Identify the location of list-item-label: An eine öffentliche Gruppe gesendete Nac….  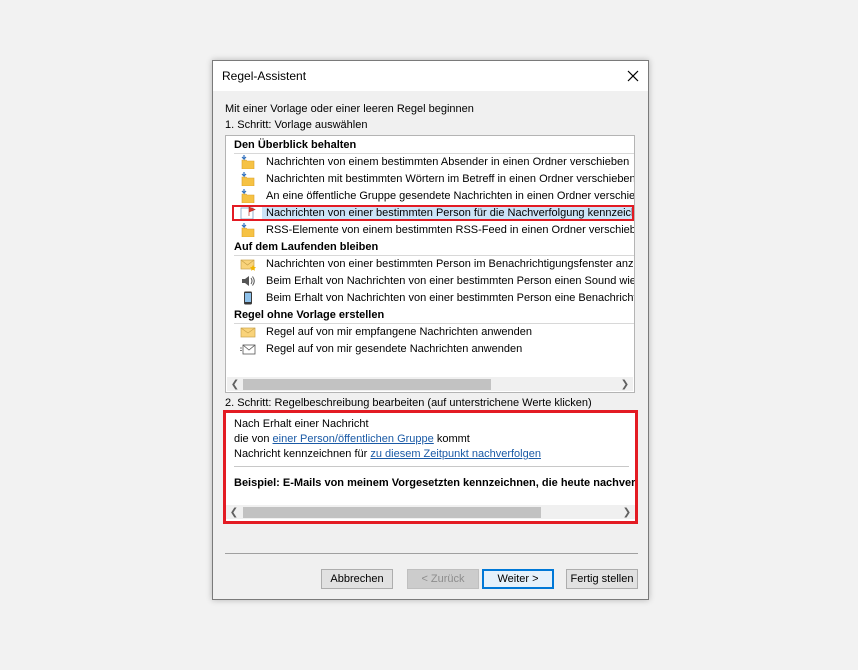
(450, 196).